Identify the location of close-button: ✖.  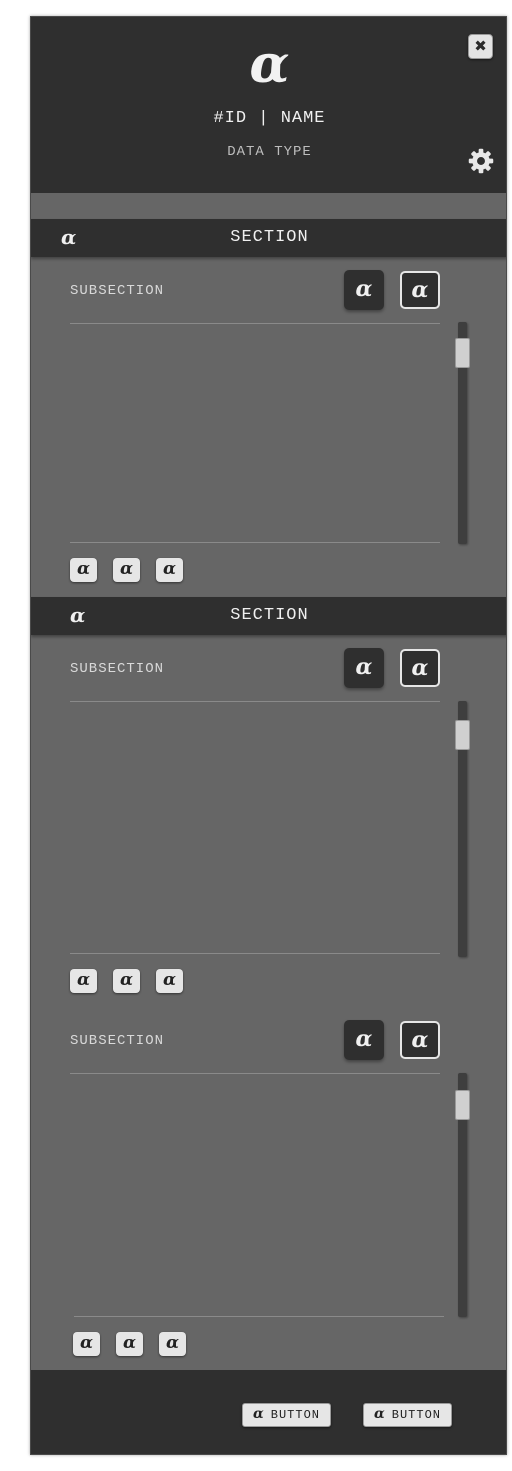
(480, 46).